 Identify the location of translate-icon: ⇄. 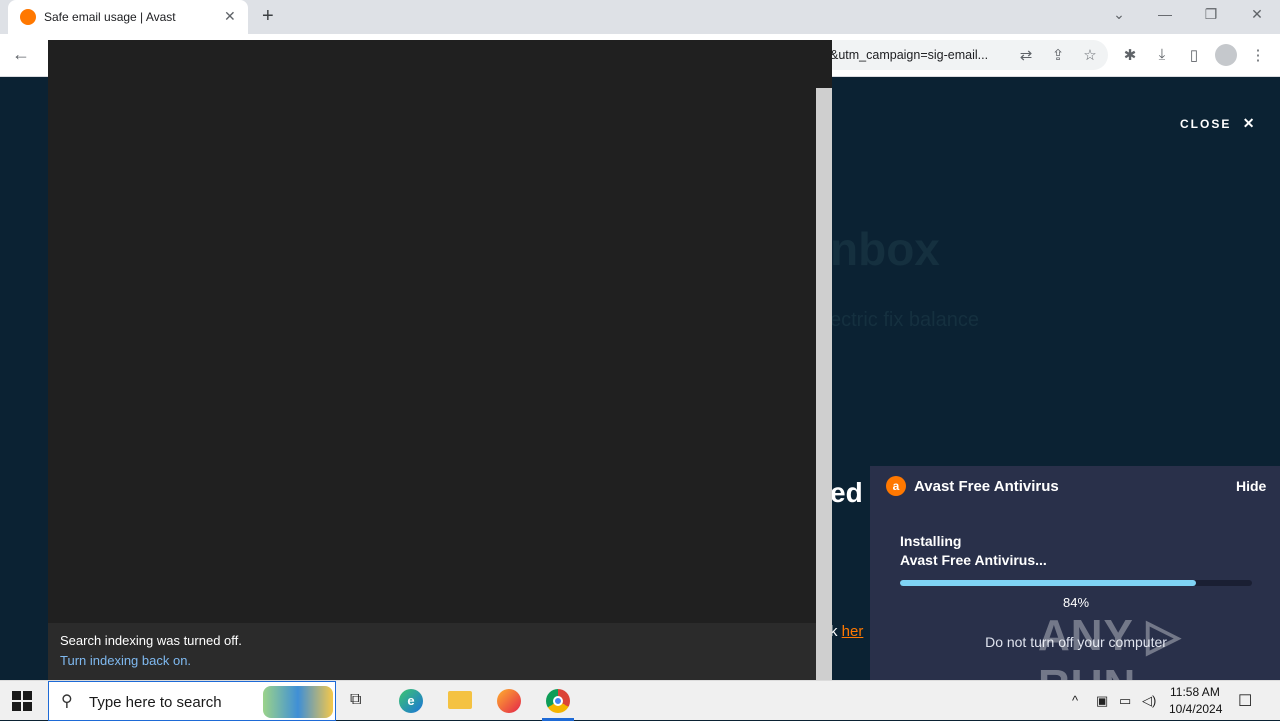
(1026, 55).